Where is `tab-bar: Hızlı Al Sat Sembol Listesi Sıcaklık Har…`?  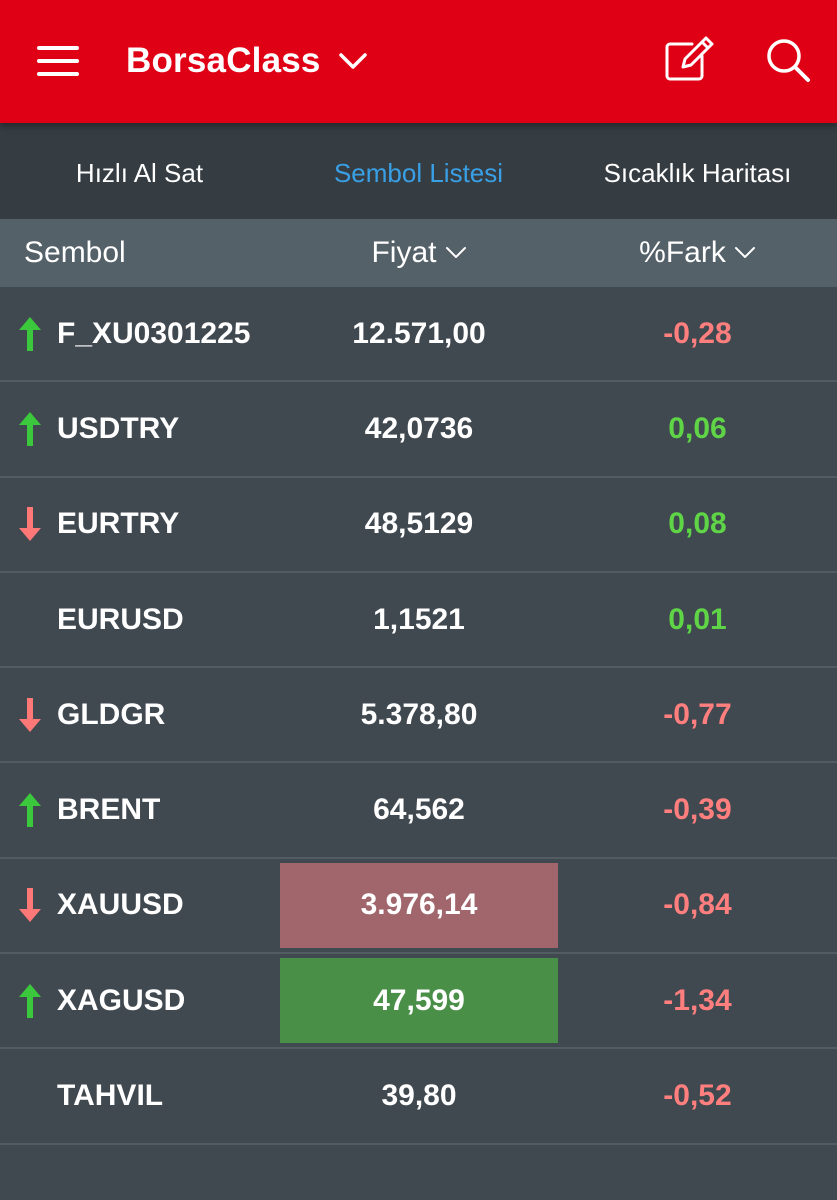 tab-bar: Hızlı Al Sat Sembol Listesi Sıcaklık Har… is located at coordinates (418, 171).